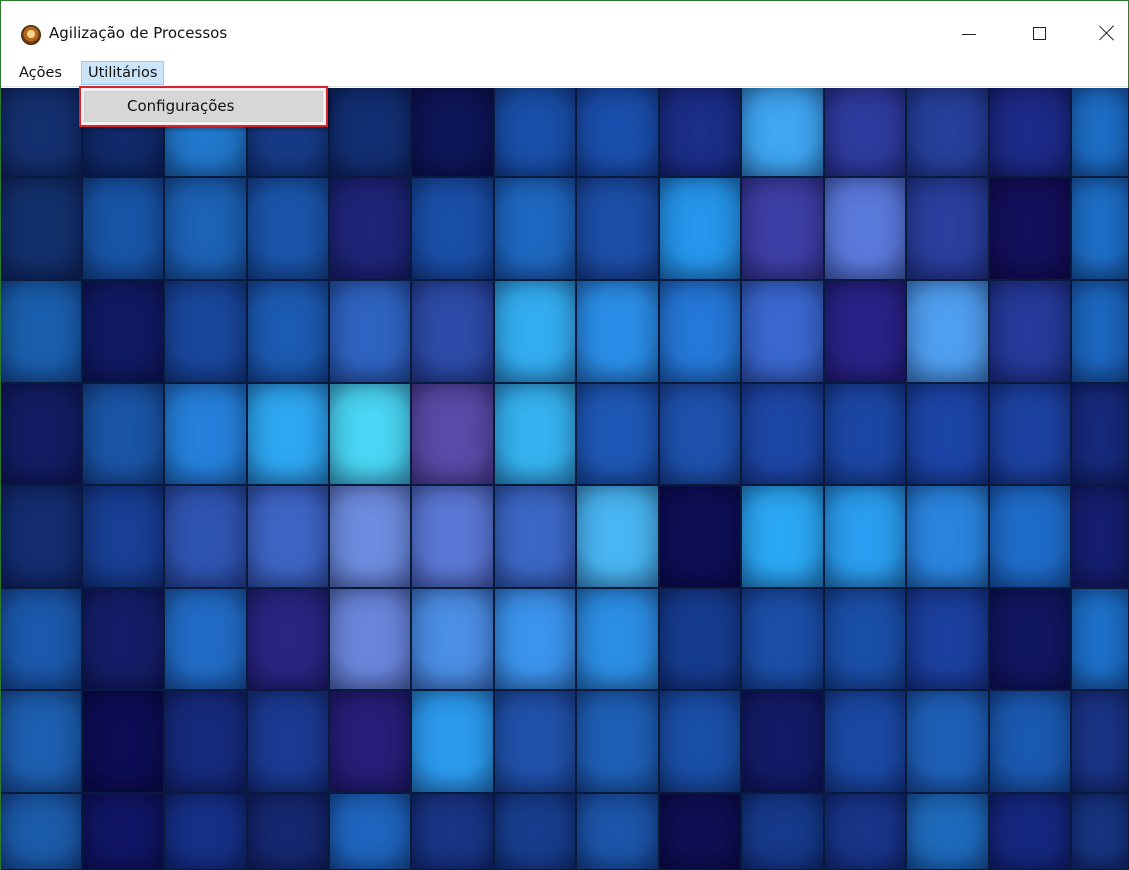 The width and height of the screenshot is (1129, 870). I want to click on maximize-icon, so click(1039, 33).